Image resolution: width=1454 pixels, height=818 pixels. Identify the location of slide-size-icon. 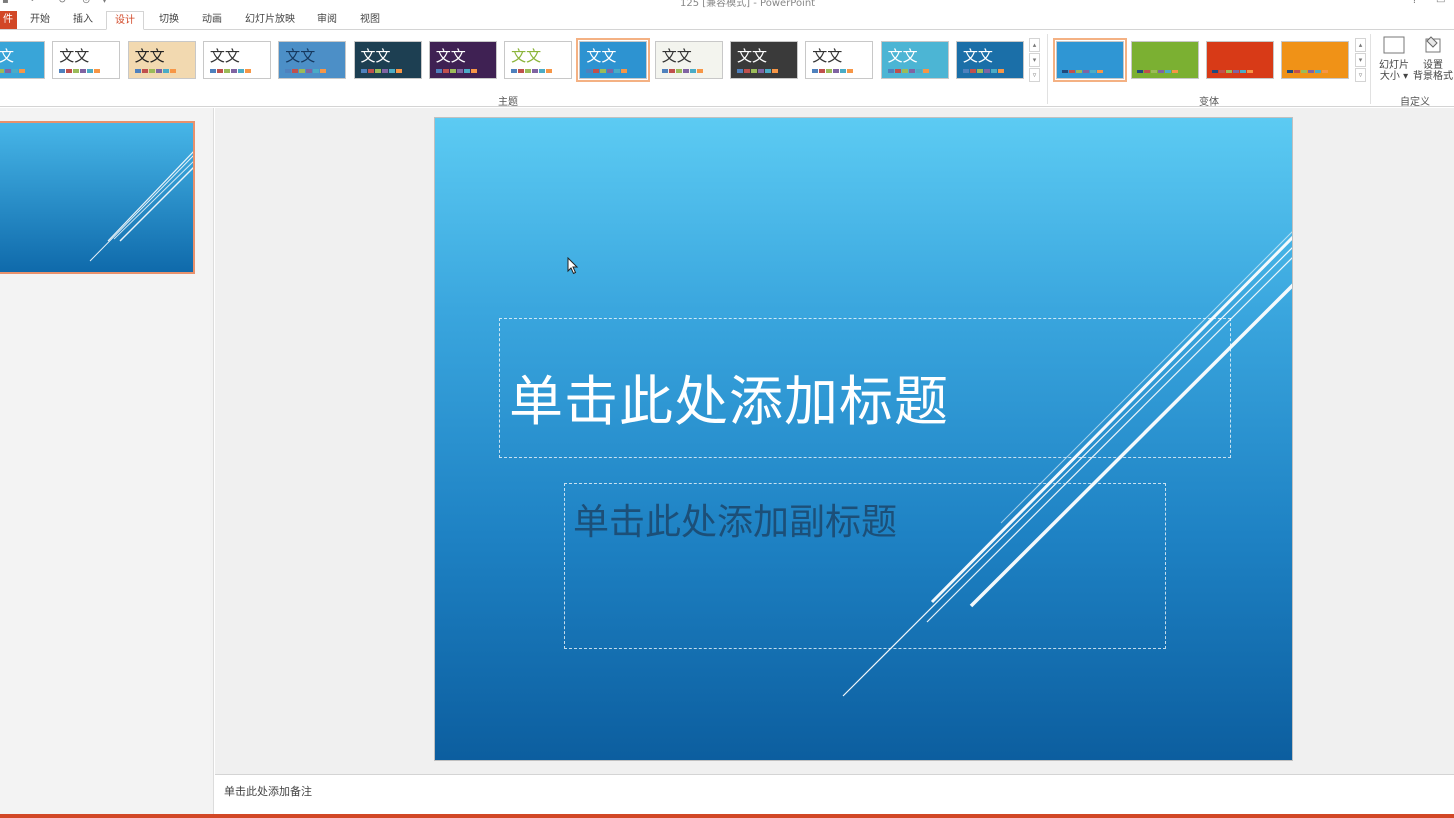
(1394, 45).